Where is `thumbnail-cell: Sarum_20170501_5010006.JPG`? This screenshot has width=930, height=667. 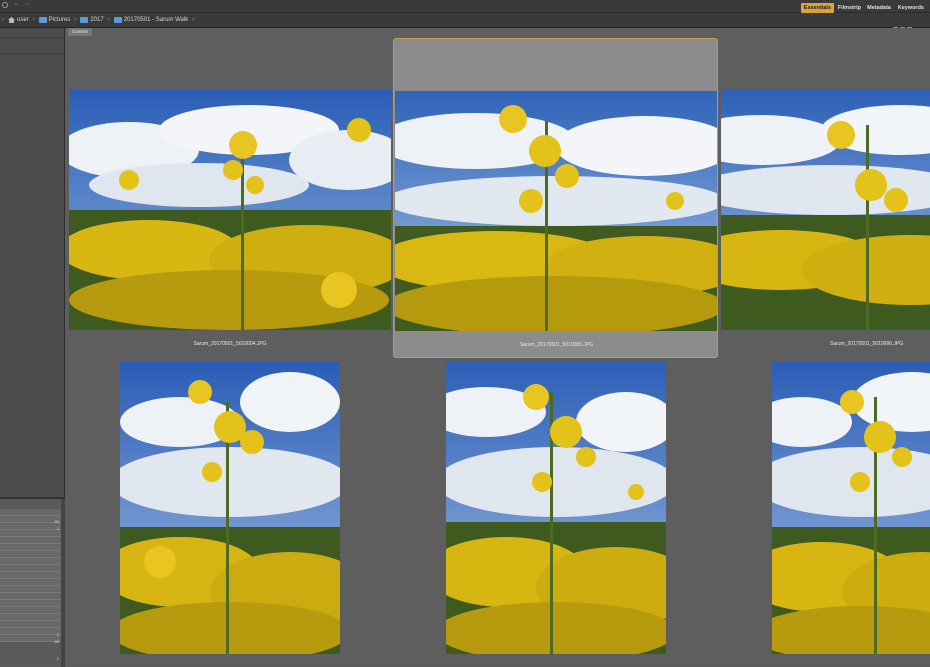
thumbnail-cell: Sarum_20170501_5010006.JPG is located at coordinates (825, 197).